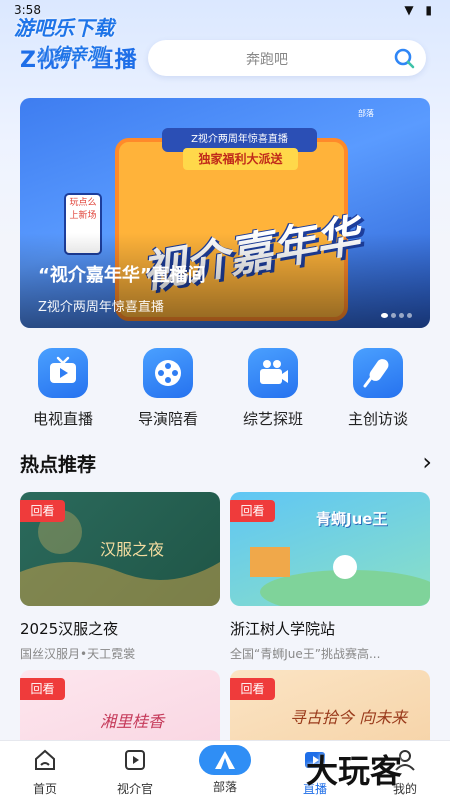 Image resolution: width=450 pixels, height=801 pixels. What do you see at coordinates (378, 373) in the screenshot?
I see `microphone-icon` at bounding box center [378, 373].